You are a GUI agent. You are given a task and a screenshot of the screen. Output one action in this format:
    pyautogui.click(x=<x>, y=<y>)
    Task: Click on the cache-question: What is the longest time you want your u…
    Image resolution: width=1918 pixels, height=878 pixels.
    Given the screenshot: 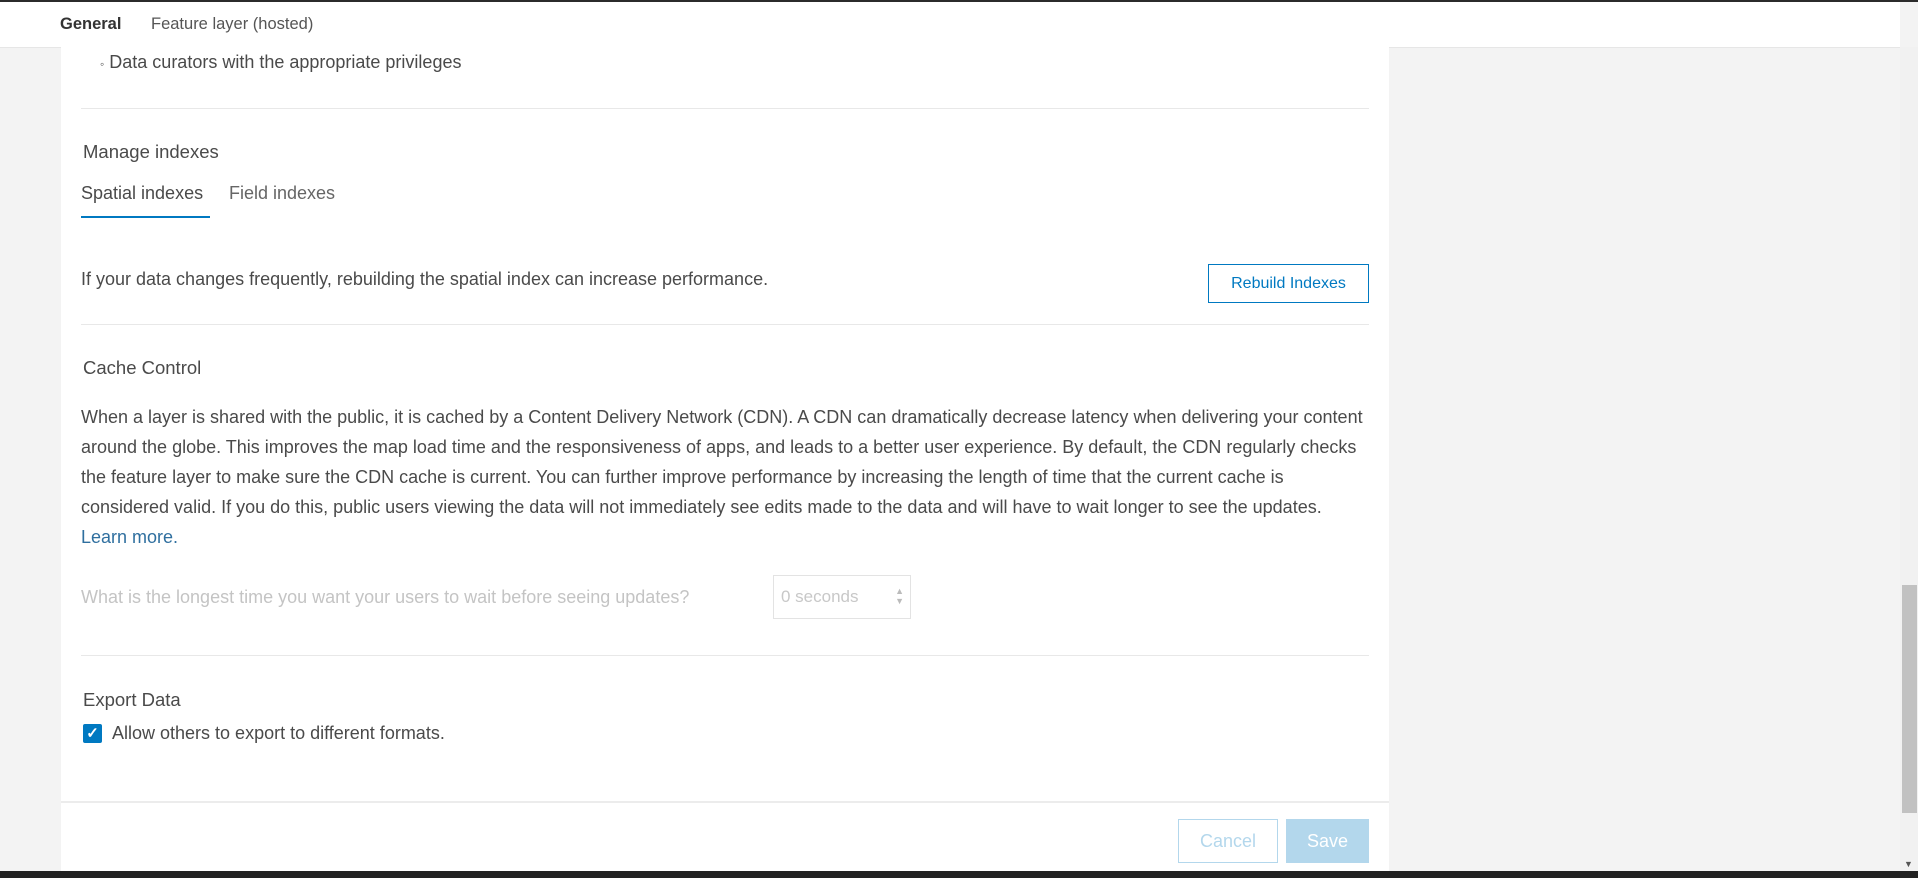 What is the action you would take?
    pyautogui.click(x=385, y=597)
    